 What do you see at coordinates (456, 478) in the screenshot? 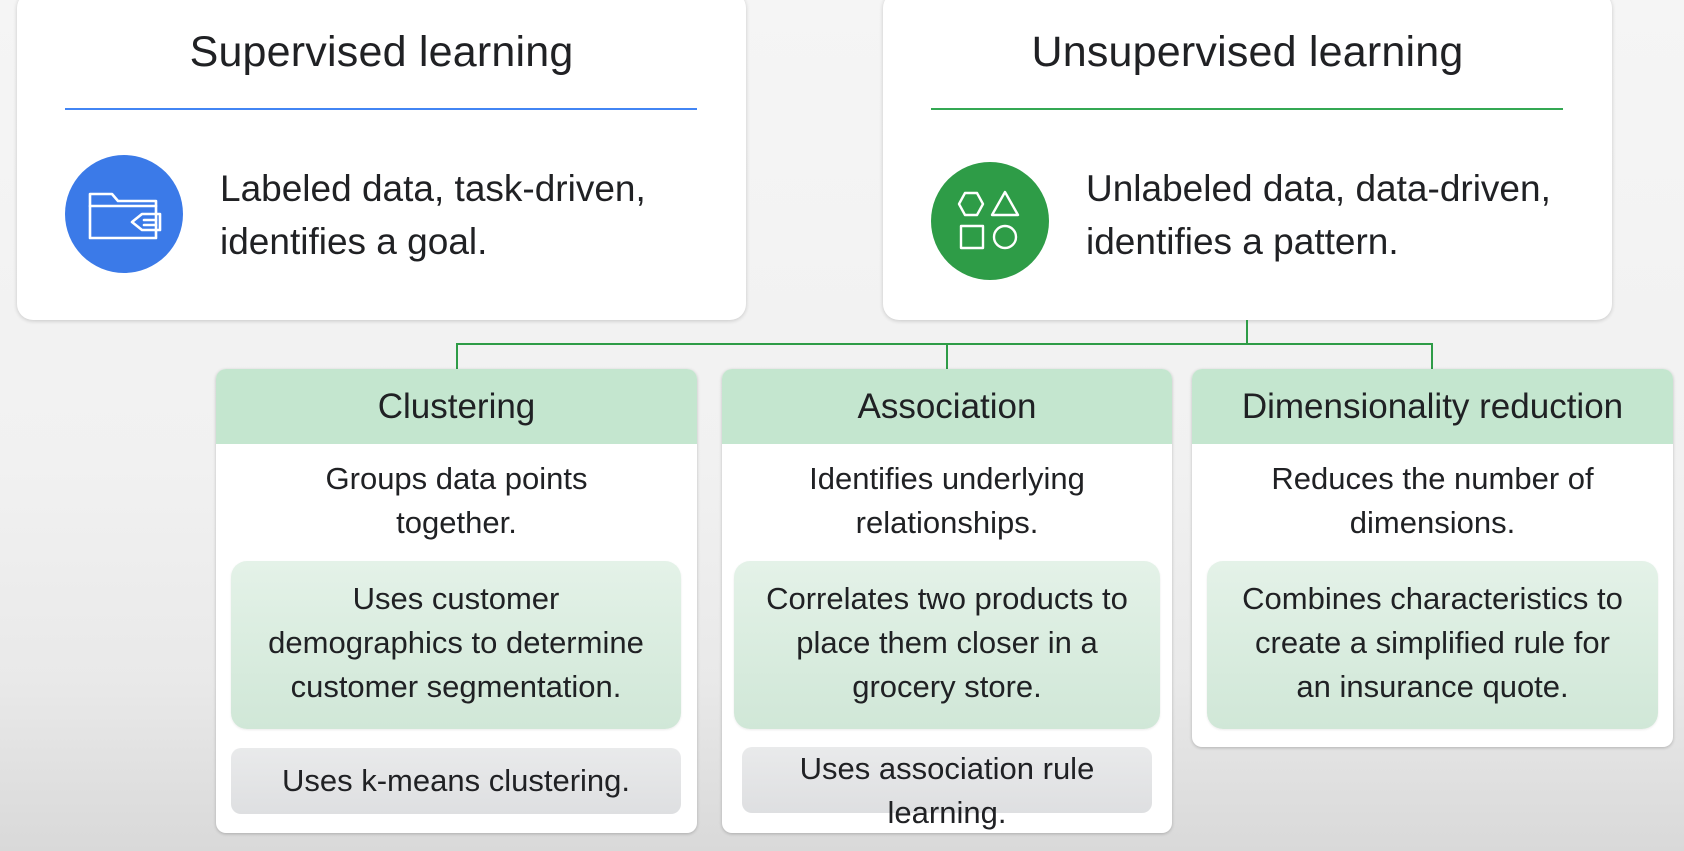
I see `clustering-description-line: Groups data points` at bounding box center [456, 478].